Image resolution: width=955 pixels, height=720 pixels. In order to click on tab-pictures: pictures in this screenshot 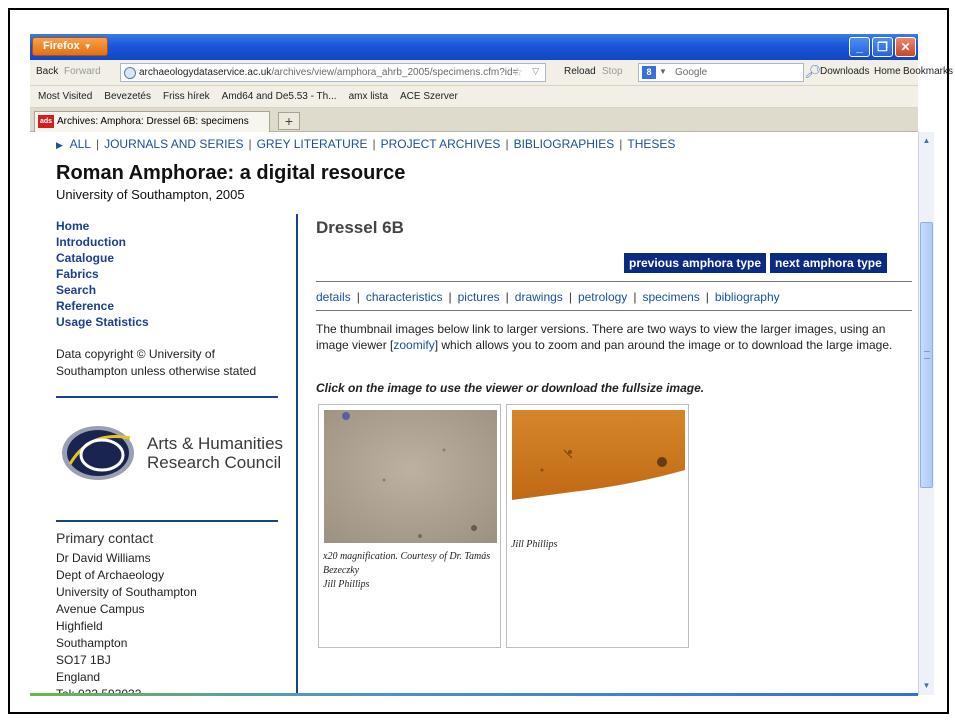, I will do `click(479, 297)`.